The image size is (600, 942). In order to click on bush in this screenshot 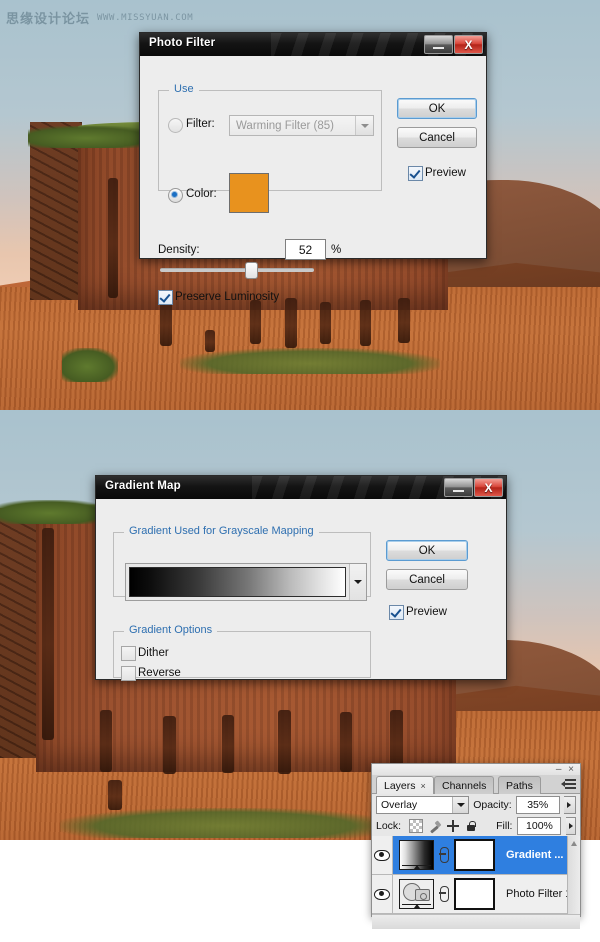, I will do `click(55, 512)`.